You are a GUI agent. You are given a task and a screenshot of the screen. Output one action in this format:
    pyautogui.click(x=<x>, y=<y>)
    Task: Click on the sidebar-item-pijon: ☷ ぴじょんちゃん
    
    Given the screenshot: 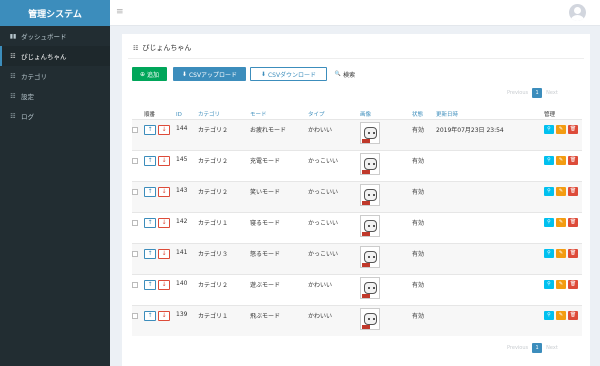 What is the action you would take?
    pyautogui.click(x=55, y=56)
    